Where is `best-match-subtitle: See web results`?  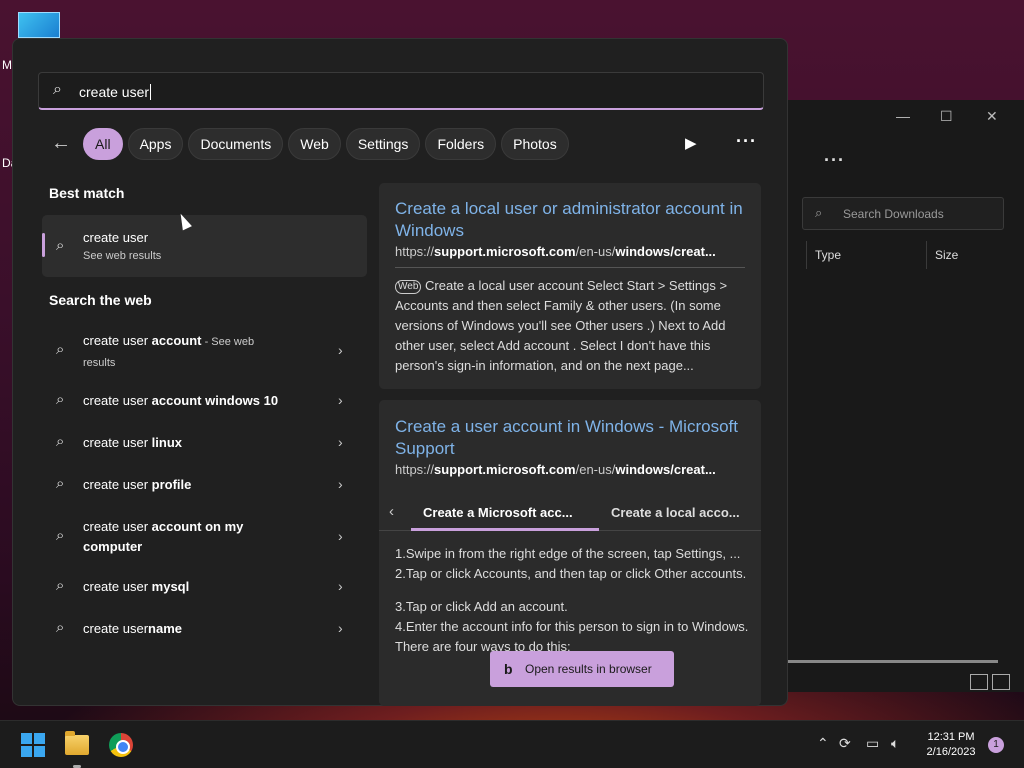 best-match-subtitle: See web results is located at coordinates (122, 256).